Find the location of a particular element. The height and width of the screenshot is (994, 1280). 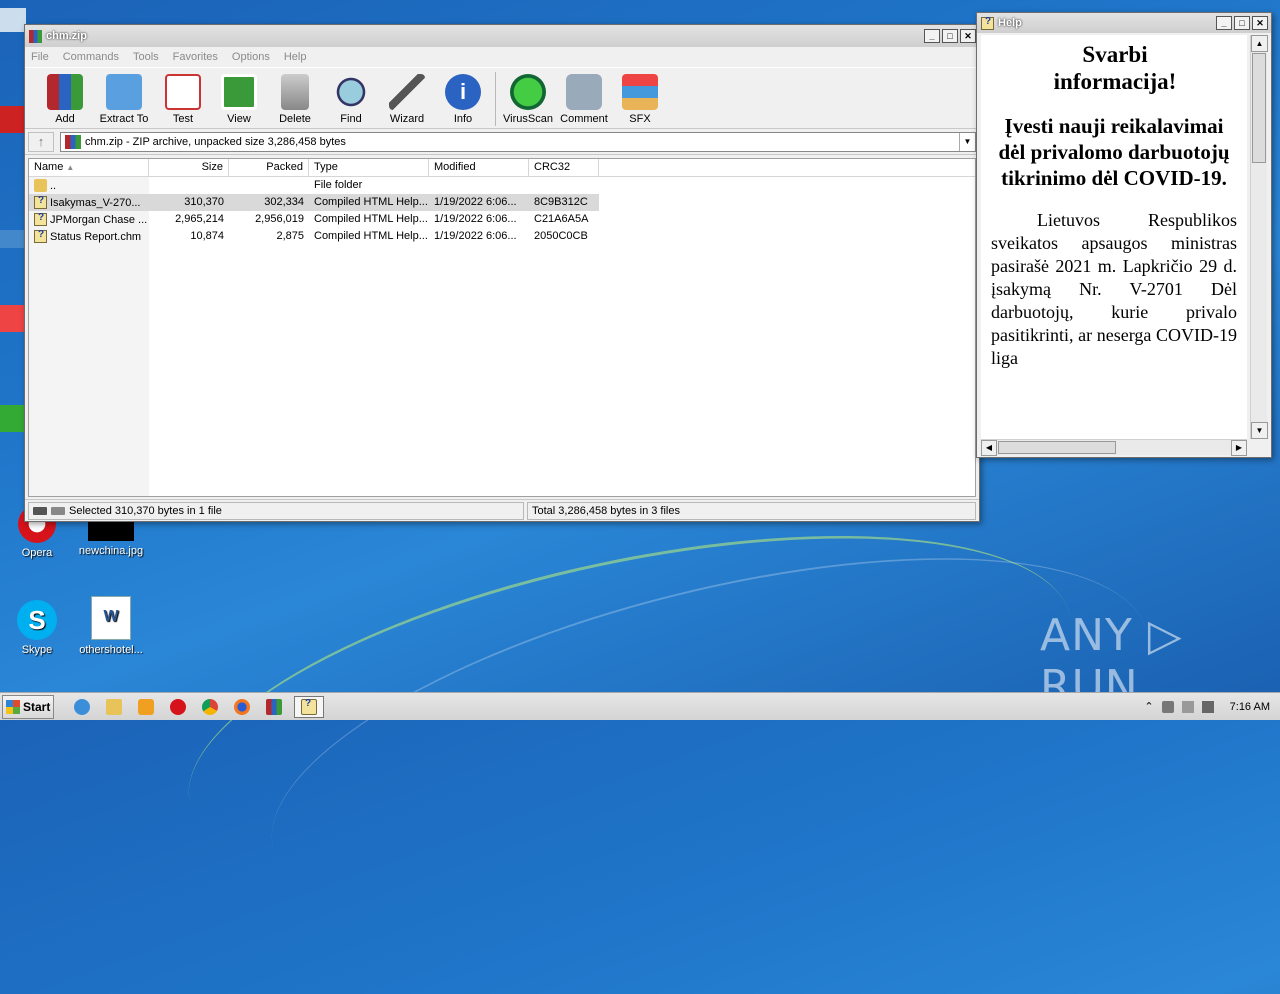

title-bar: Help _ □ ✕ is located at coordinates (1124, 23).